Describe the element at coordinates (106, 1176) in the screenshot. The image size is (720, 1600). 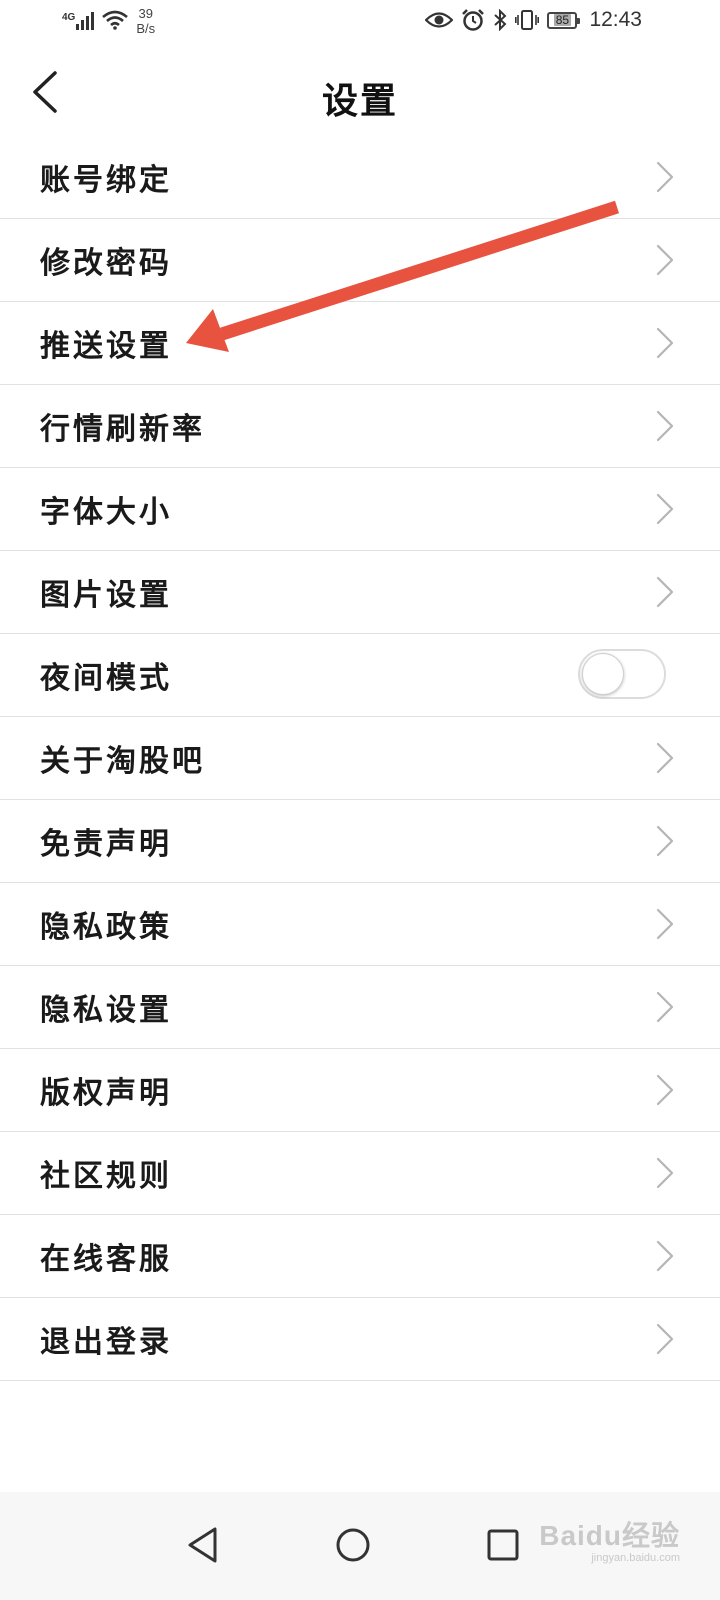
I see `settings-item-label: 社区规则` at that location.